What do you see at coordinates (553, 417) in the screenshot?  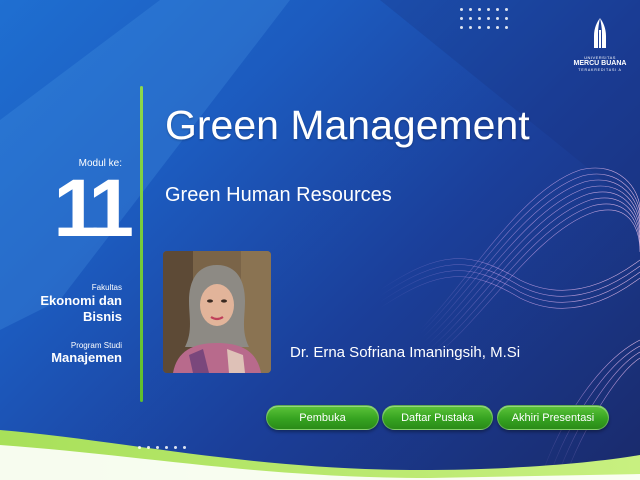 I see `akhiri-presentasi-button: Akhiri Presentasi` at bounding box center [553, 417].